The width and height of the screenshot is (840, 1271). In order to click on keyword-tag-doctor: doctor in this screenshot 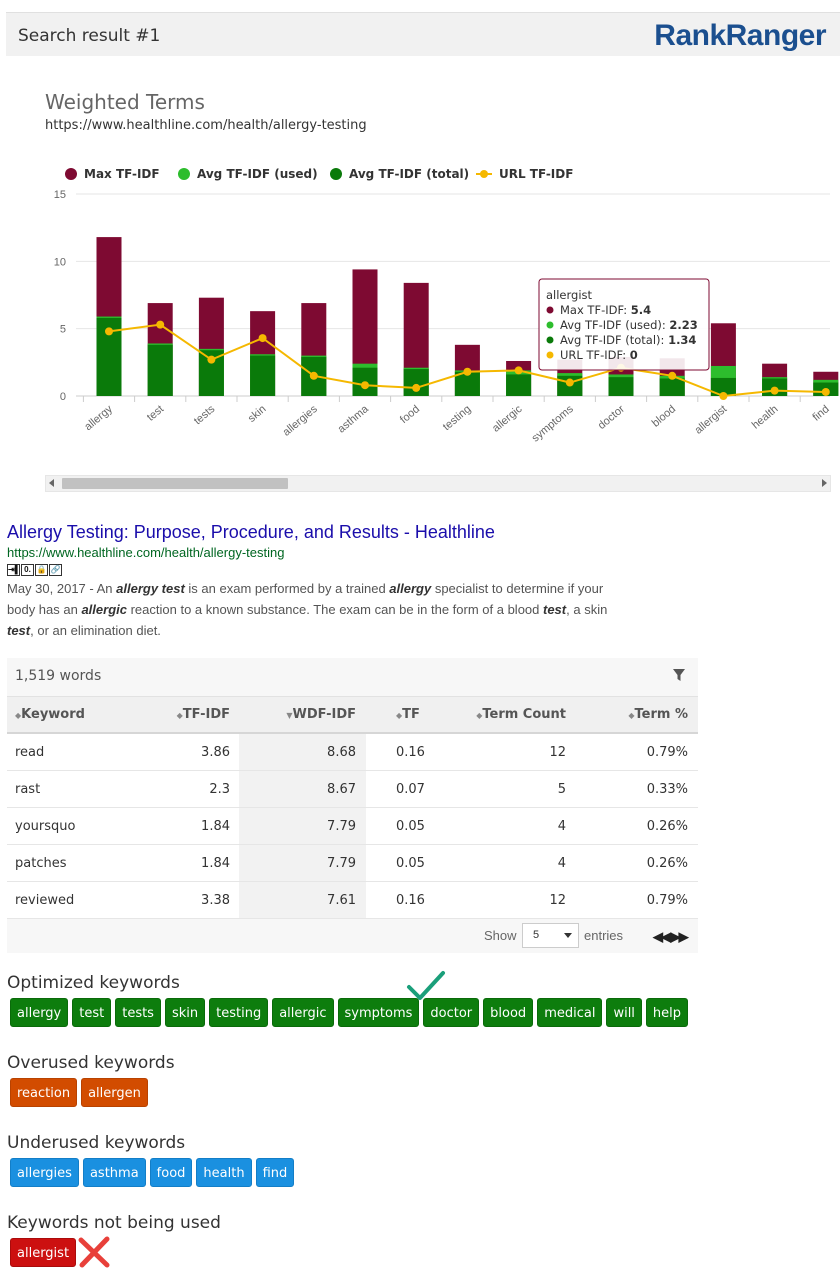, I will do `click(451, 1012)`.